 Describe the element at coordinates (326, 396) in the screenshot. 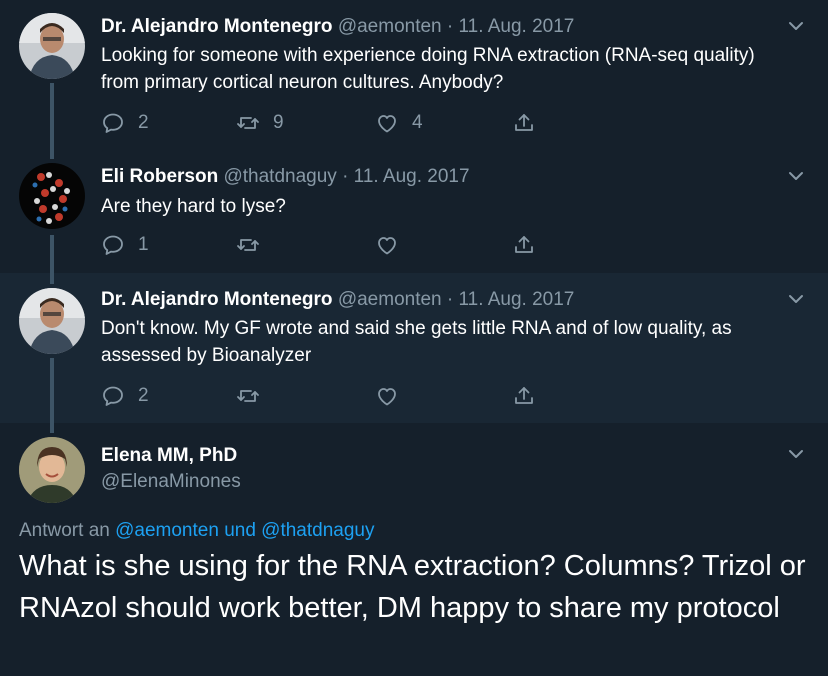

I see `tweet-actions: 2` at that location.